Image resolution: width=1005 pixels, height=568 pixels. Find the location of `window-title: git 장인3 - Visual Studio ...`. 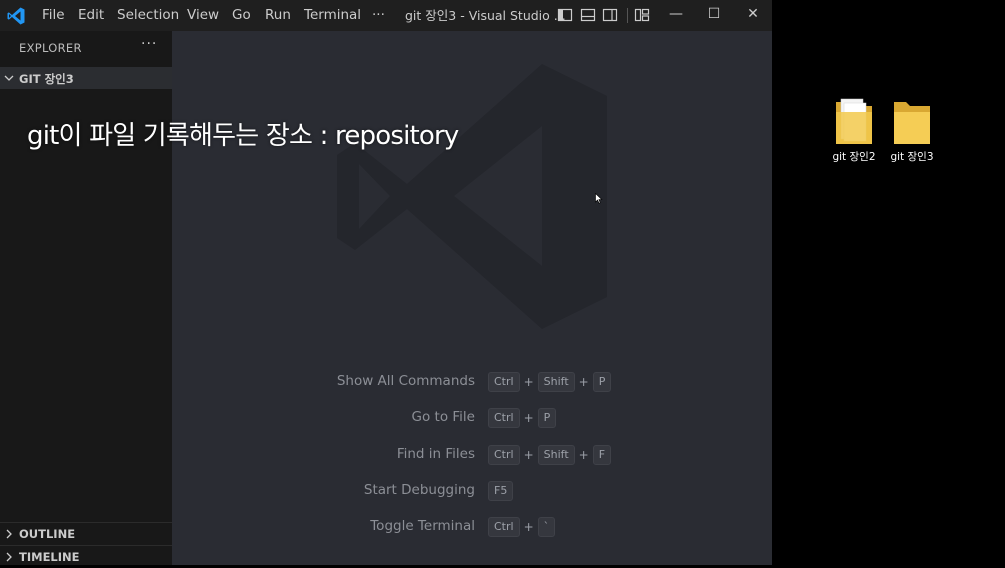

window-title: git 장인3 - Visual Studio ... is located at coordinates (485, 15).